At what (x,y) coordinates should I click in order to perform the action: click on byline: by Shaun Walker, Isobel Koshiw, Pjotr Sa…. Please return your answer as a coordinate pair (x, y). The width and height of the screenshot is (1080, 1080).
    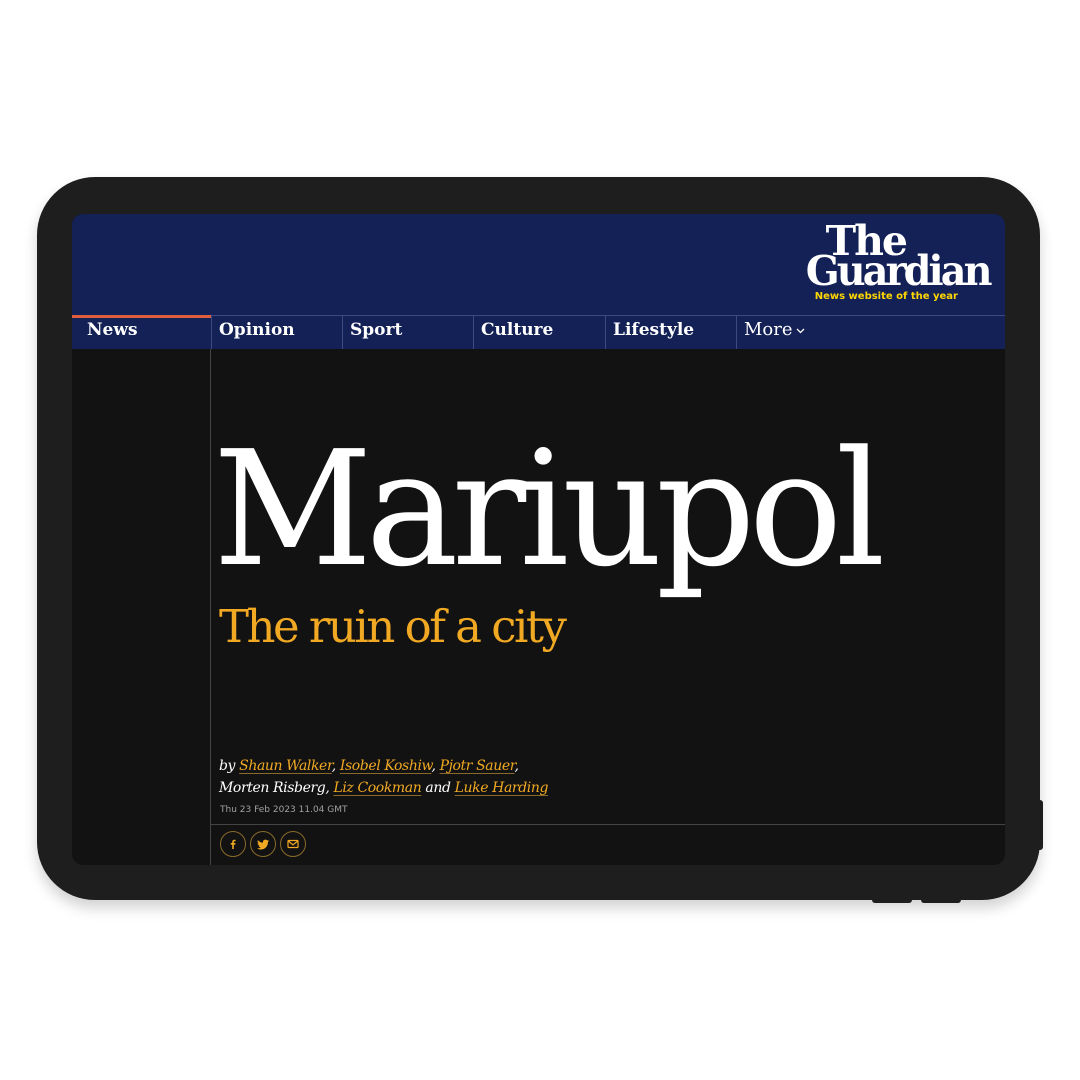
    Looking at the image, I should click on (384, 777).